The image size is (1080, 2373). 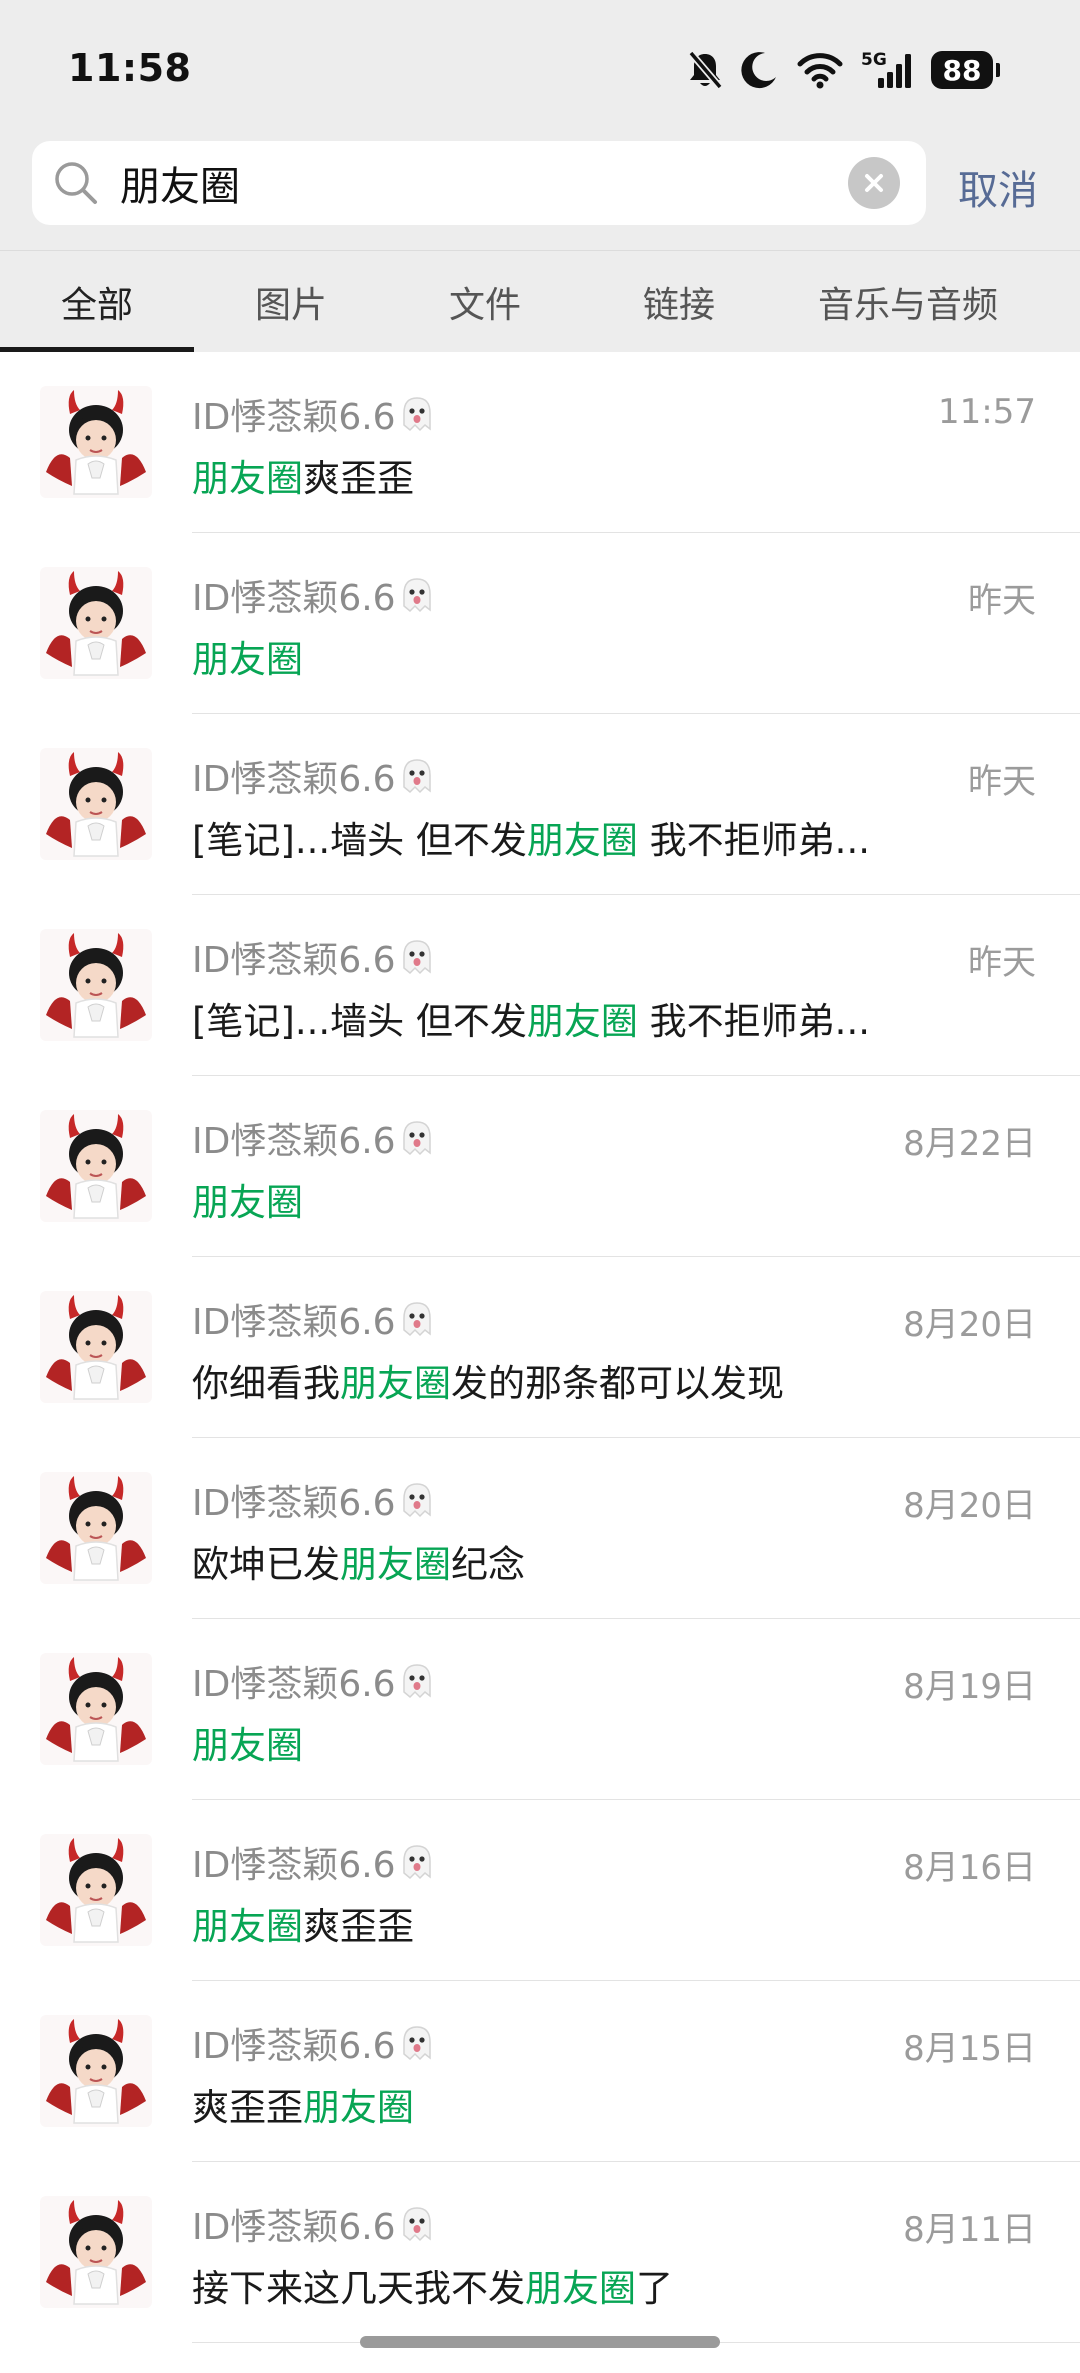 I want to click on result-row: ID悸菍颖6.6 8月16日 朋友圈爽歪歪, so click(x=540, y=1890).